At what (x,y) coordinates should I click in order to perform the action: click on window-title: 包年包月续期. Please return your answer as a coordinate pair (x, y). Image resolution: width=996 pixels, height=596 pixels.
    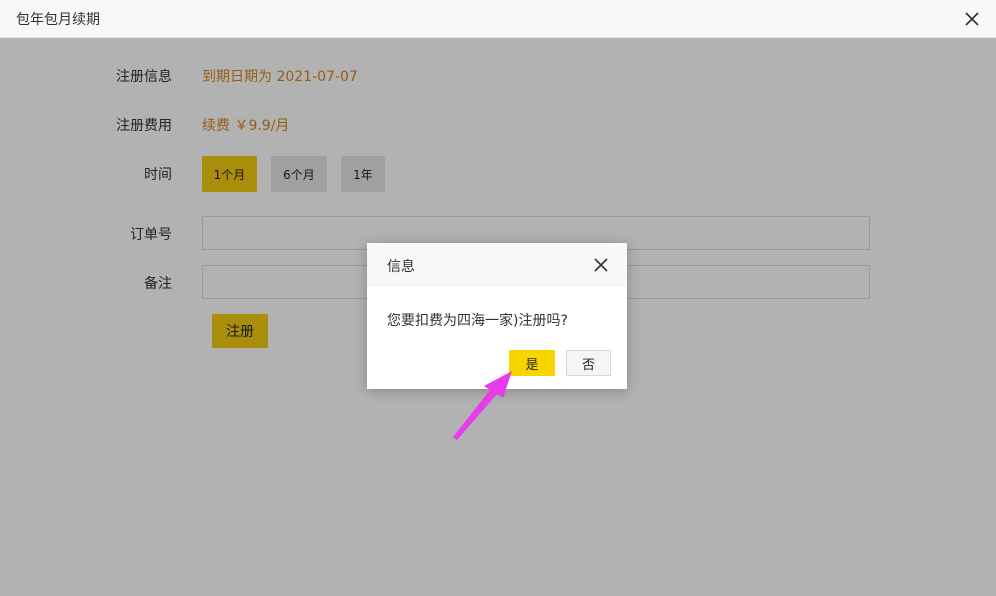
    Looking at the image, I should click on (58, 20).